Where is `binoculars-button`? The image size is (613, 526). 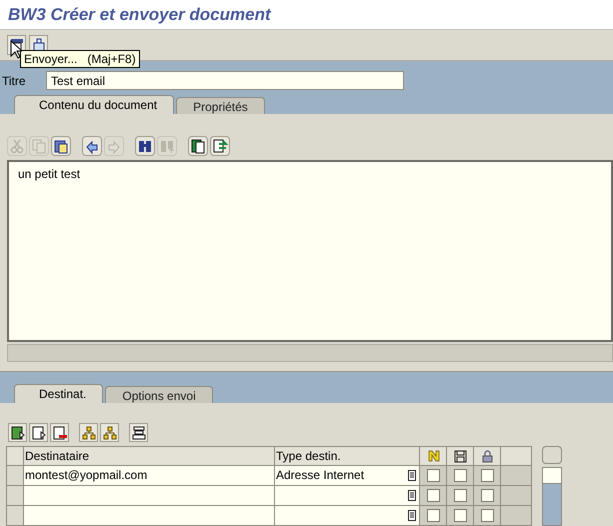
binoculars-button is located at coordinates (145, 146).